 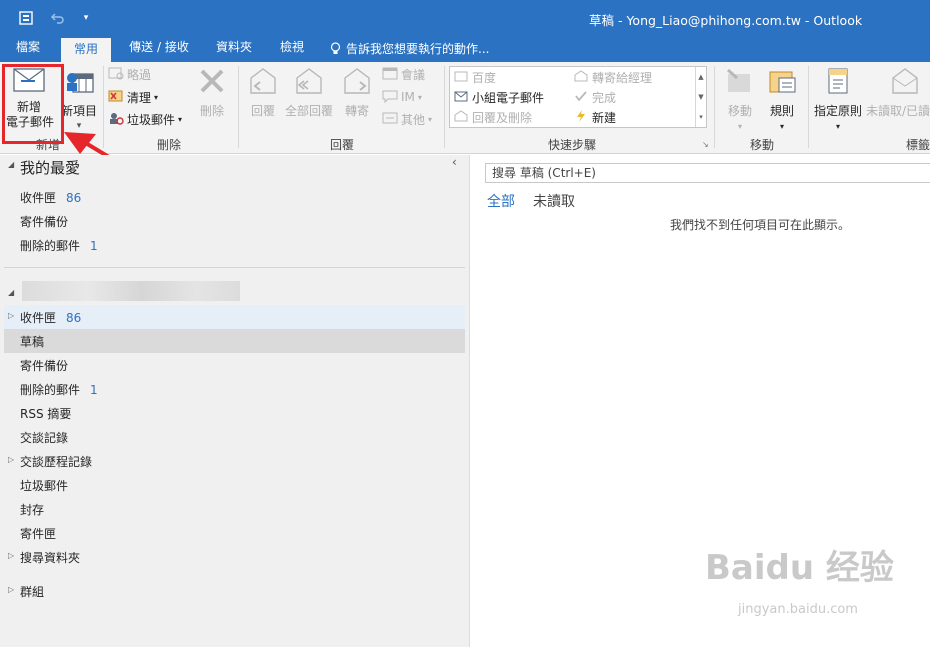 What do you see at coordinates (705, 144) in the screenshot?
I see `dialog-launcher-icon: ↘` at bounding box center [705, 144].